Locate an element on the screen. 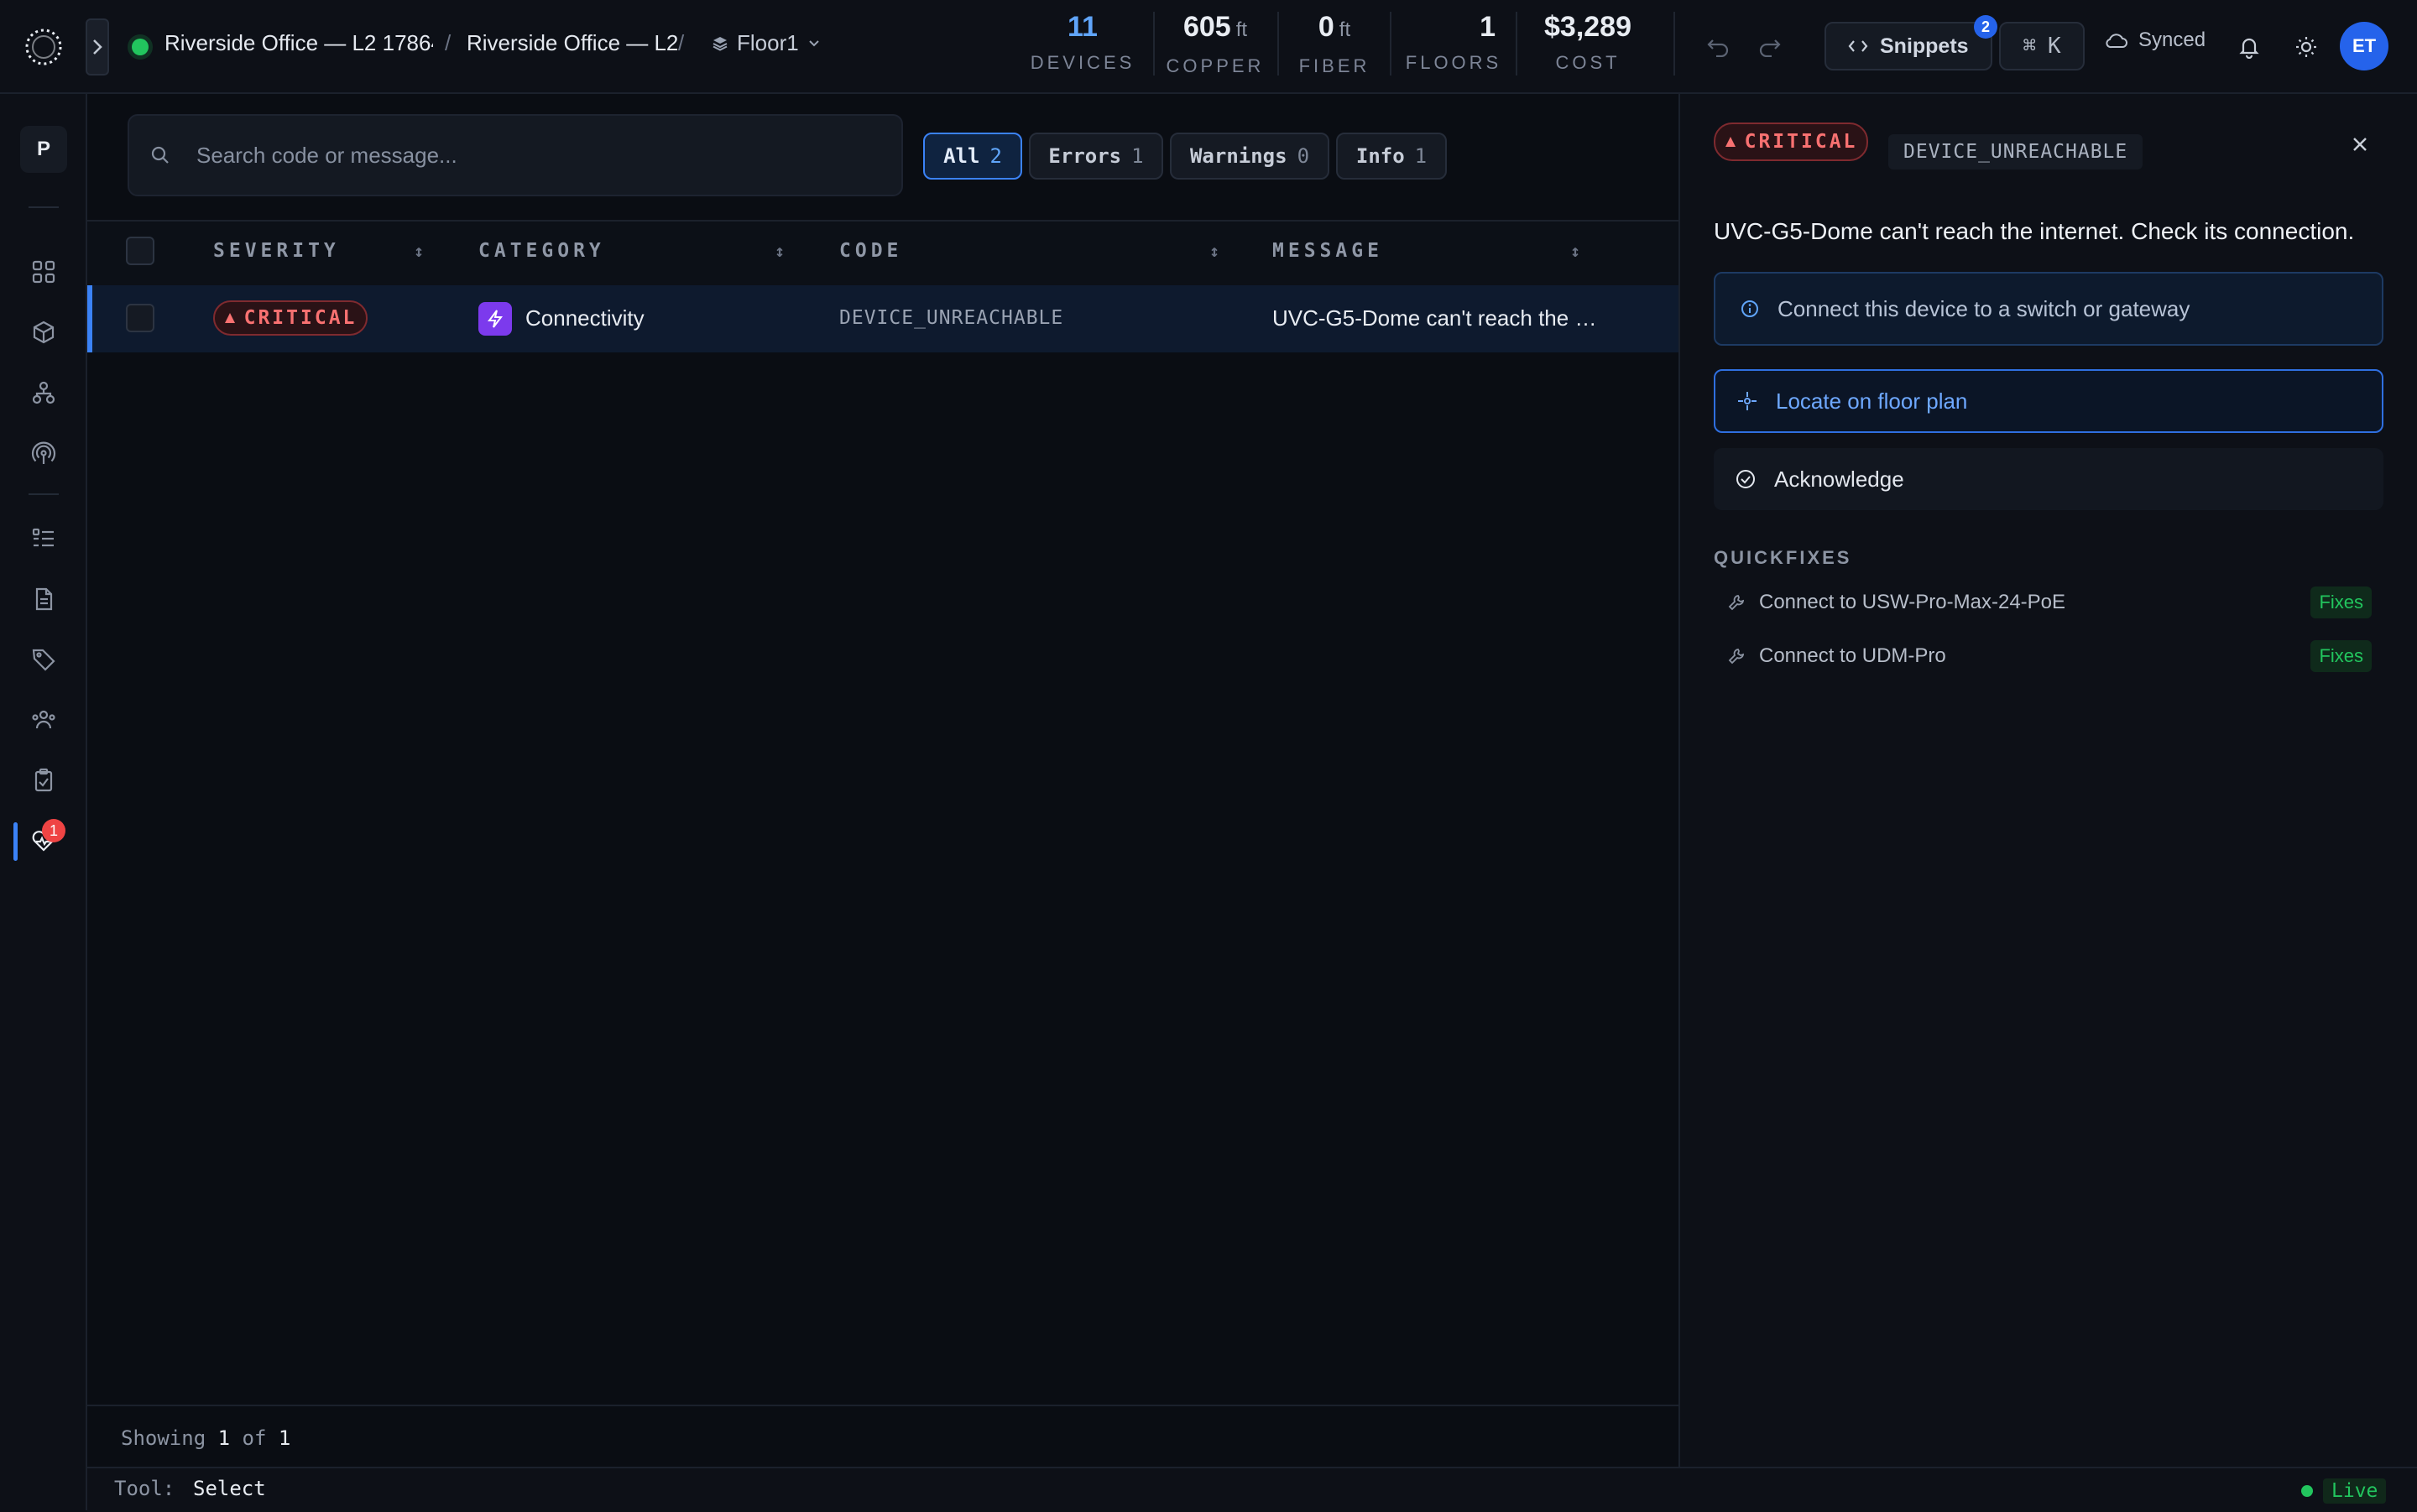  locate-on-floor-plan-button: Locate on floor plan is located at coordinates (2048, 401).